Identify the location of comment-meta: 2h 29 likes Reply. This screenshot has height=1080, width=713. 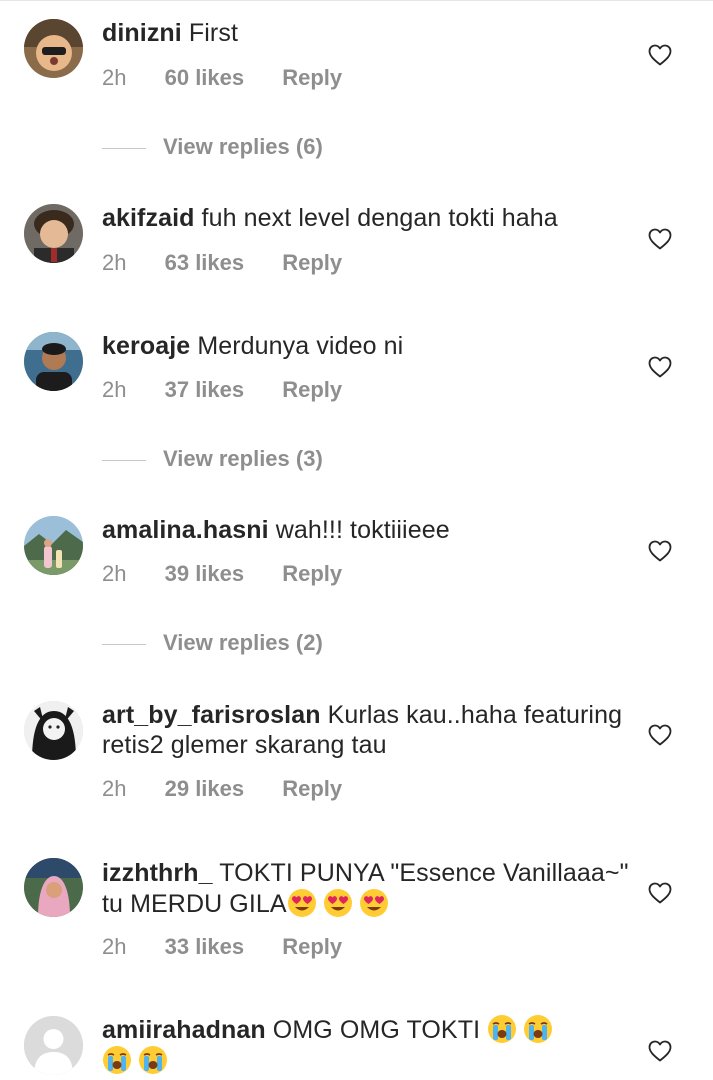
(222, 789).